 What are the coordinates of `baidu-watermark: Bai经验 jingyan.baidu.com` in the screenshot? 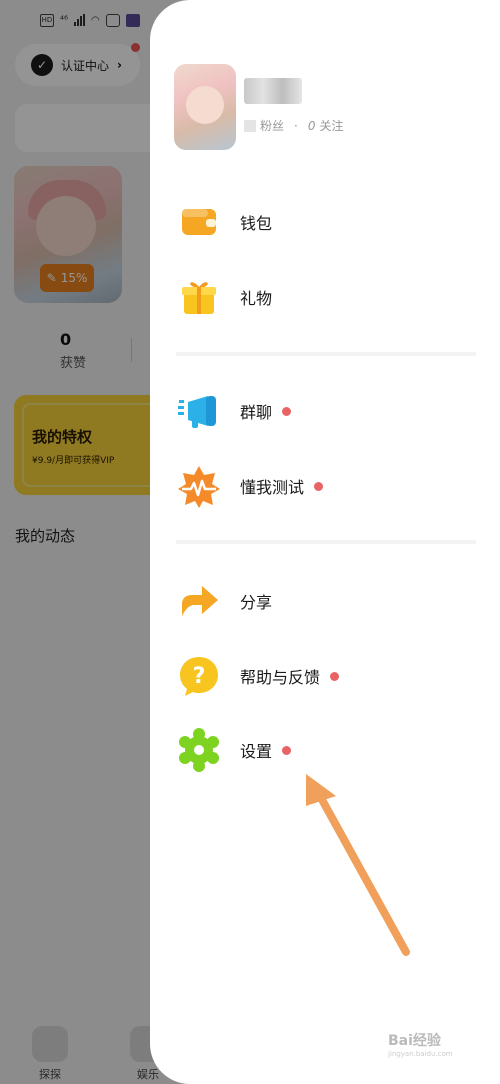 It's located at (420, 1044).